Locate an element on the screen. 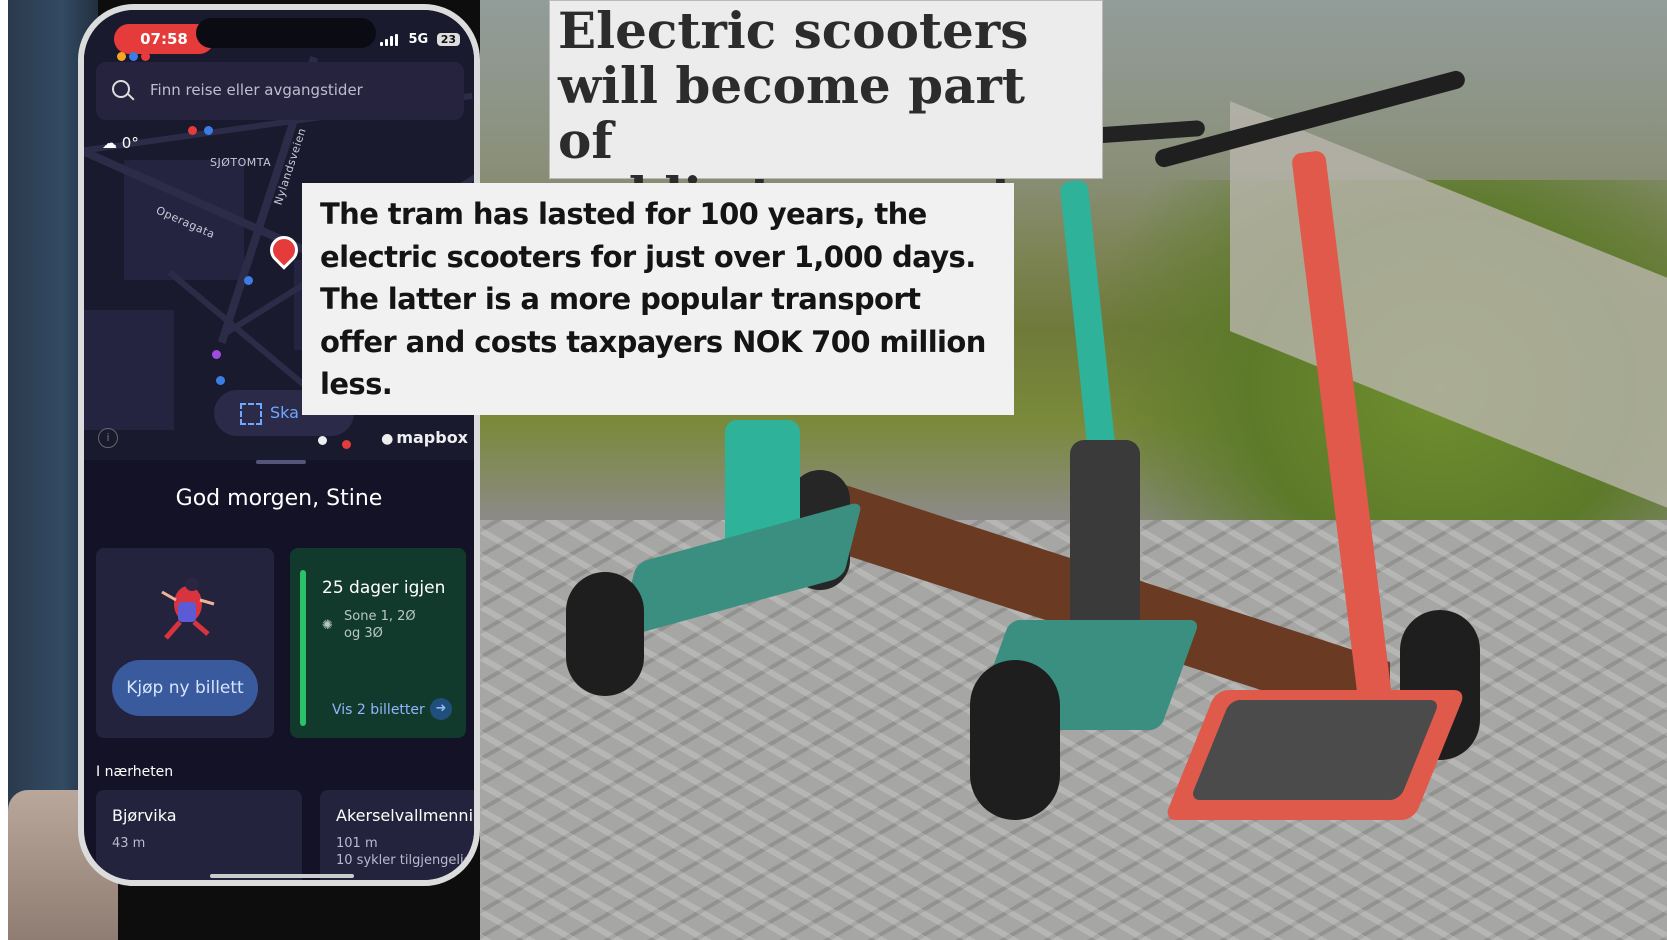  arrow-right-icon: ➜ is located at coordinates (441, 709).